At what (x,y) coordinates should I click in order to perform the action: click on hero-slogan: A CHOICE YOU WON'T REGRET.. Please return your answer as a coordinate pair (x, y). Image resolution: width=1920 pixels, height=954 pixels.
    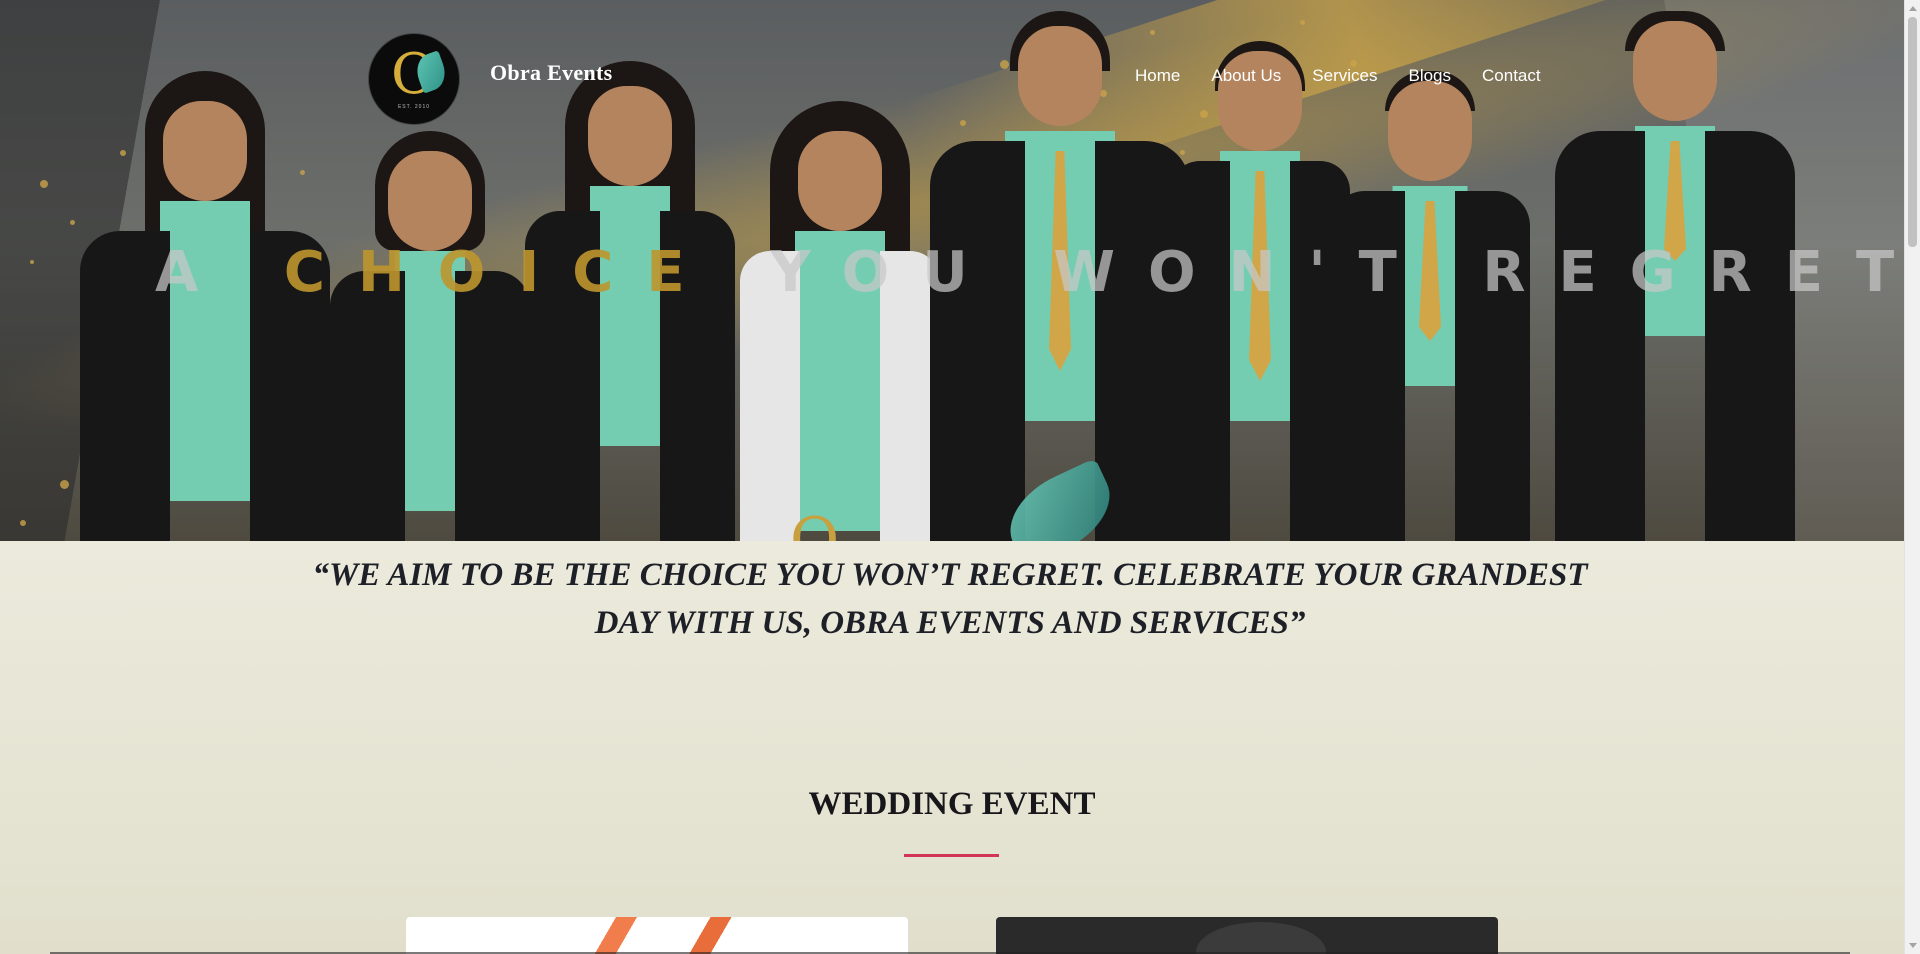
    Looking at the image, I should click on (1029, 272).